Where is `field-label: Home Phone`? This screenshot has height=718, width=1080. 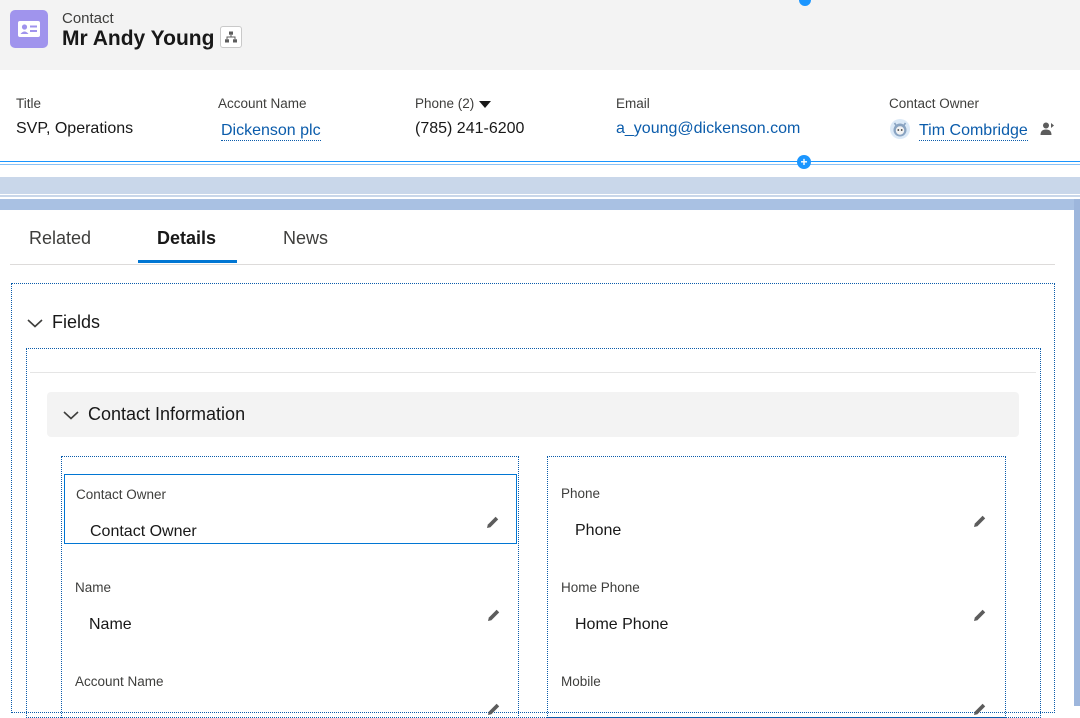
field-label: Home Phone is located at coordinates (600, 587).